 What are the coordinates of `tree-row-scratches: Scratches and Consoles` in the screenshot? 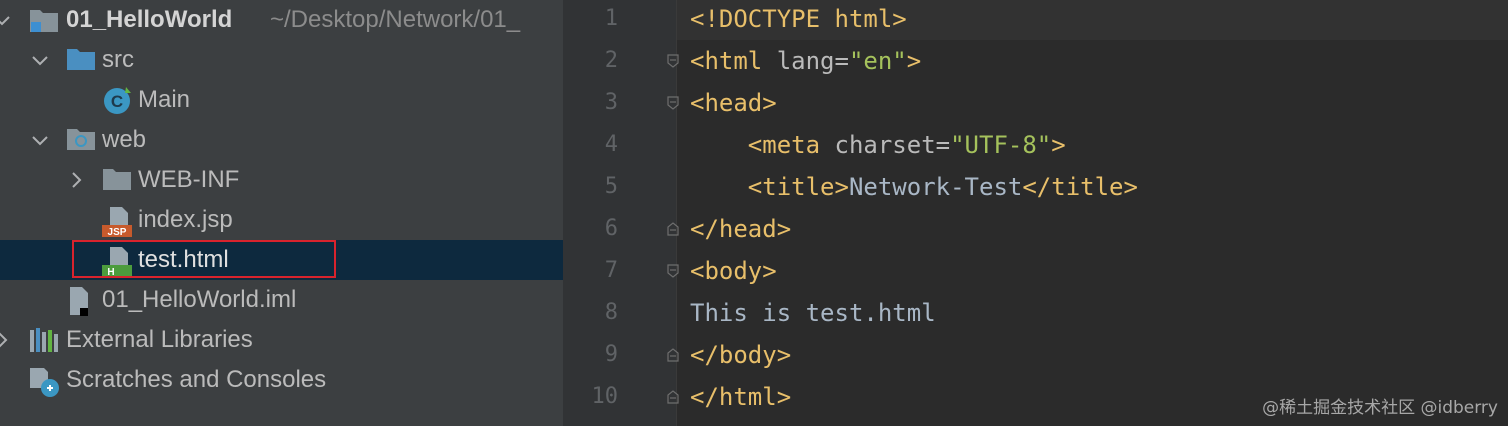 It's located at (281, 380).